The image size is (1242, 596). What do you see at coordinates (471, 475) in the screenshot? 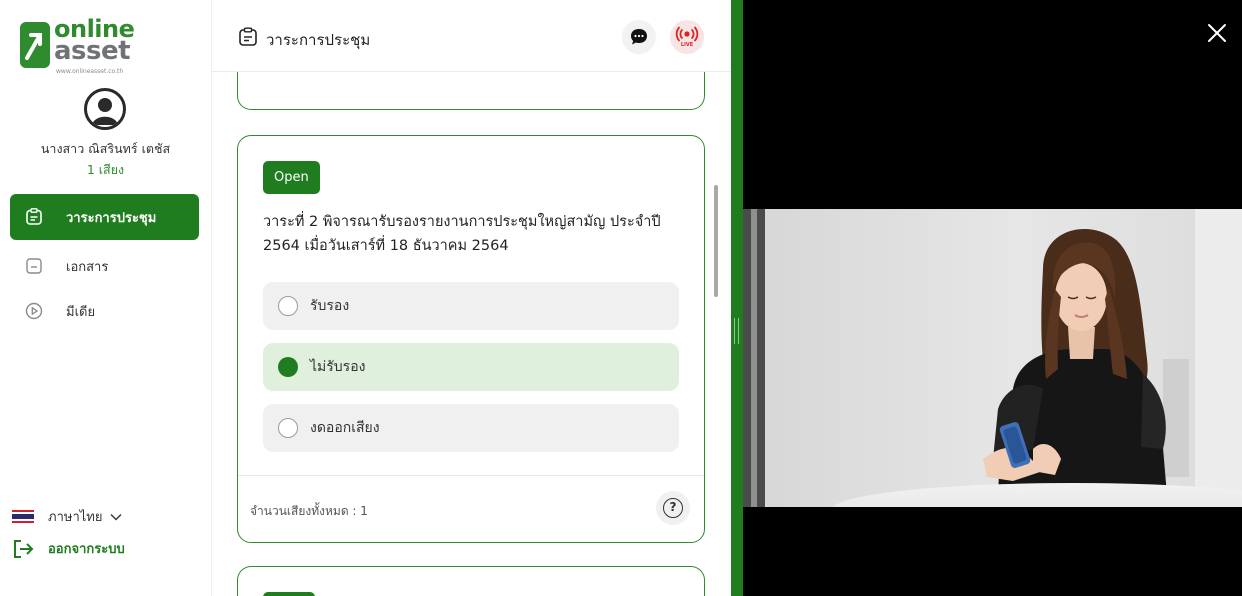
I see `divider` at bounding box center [471, 475].